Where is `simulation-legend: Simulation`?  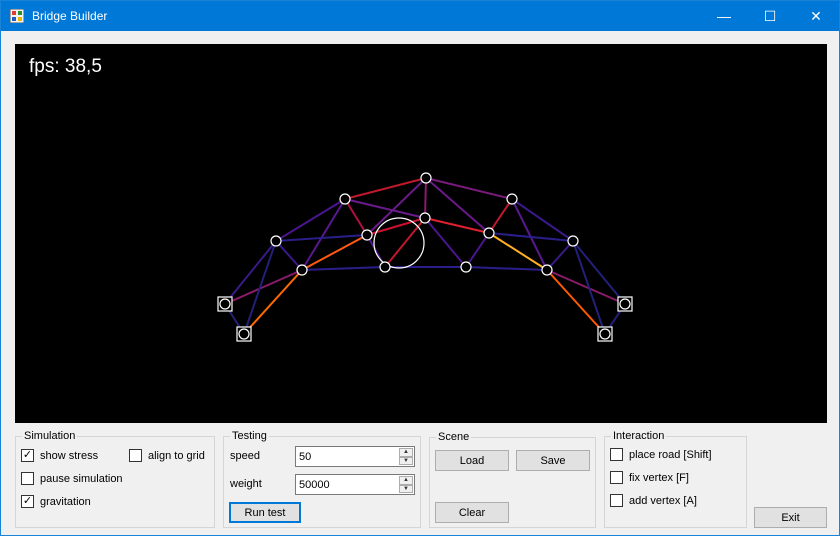 simulation-legend: Simulation is located at coordinates (50, 436).